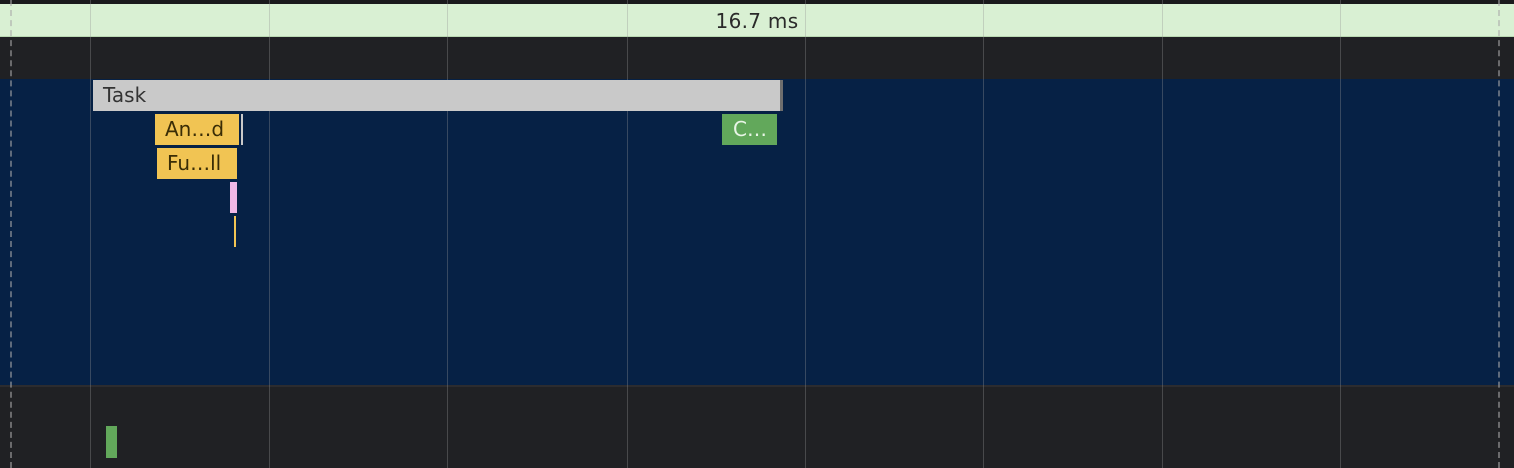 This screenshot has width=1514, height=468. I want to click on frame-end-marker, so click(1499, 234).